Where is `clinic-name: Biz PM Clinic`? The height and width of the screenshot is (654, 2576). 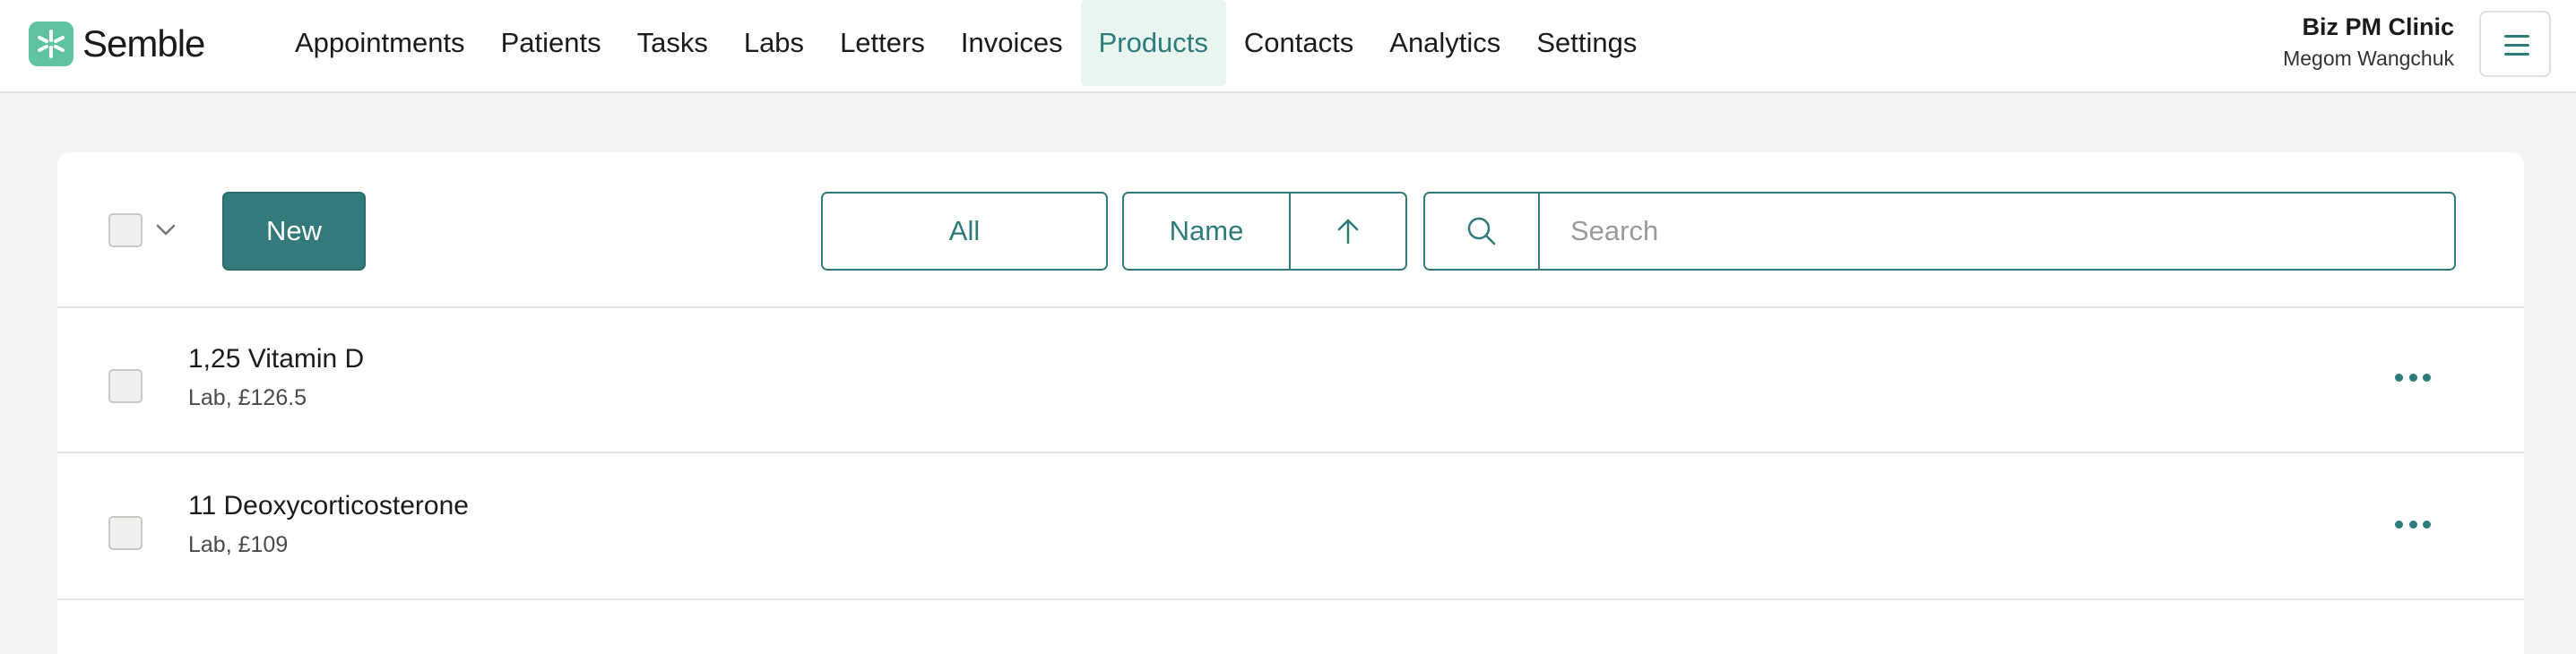 clinic-name: Biz PM Clinic is located at coordinates (2378, 26).